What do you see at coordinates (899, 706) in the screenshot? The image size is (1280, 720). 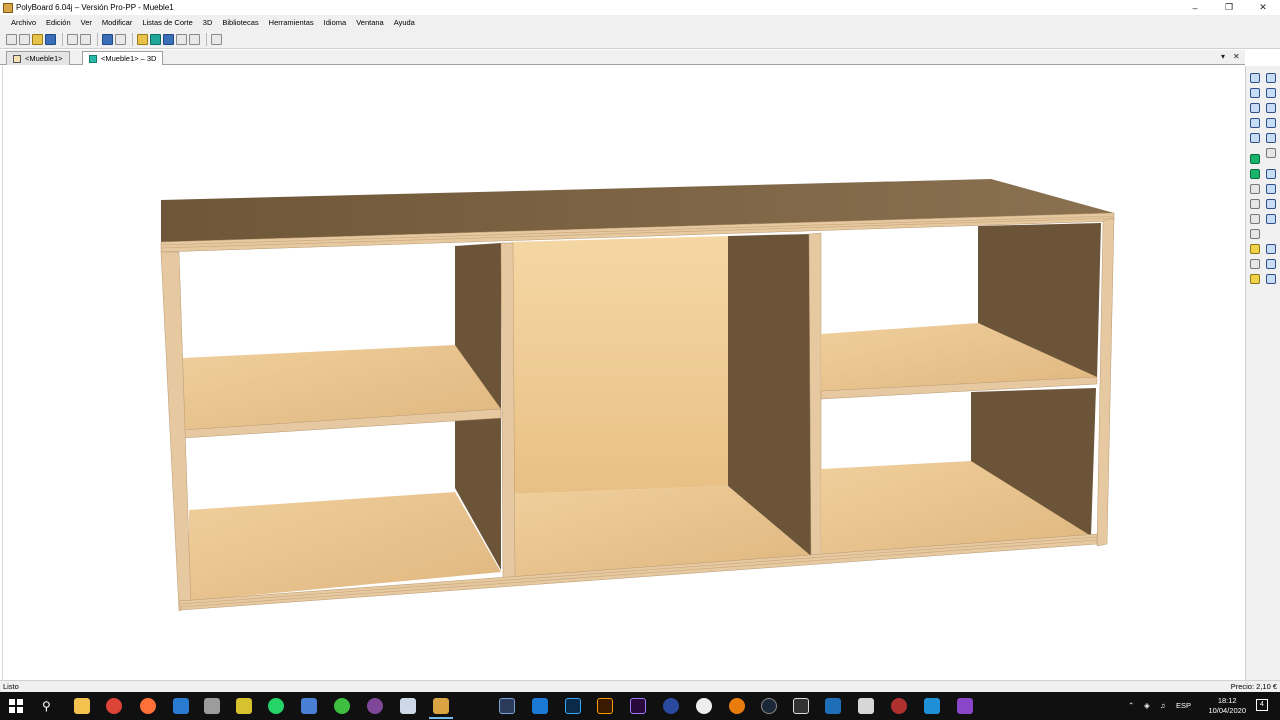 I see `cycle-icon` at bounding box center [899, 706].